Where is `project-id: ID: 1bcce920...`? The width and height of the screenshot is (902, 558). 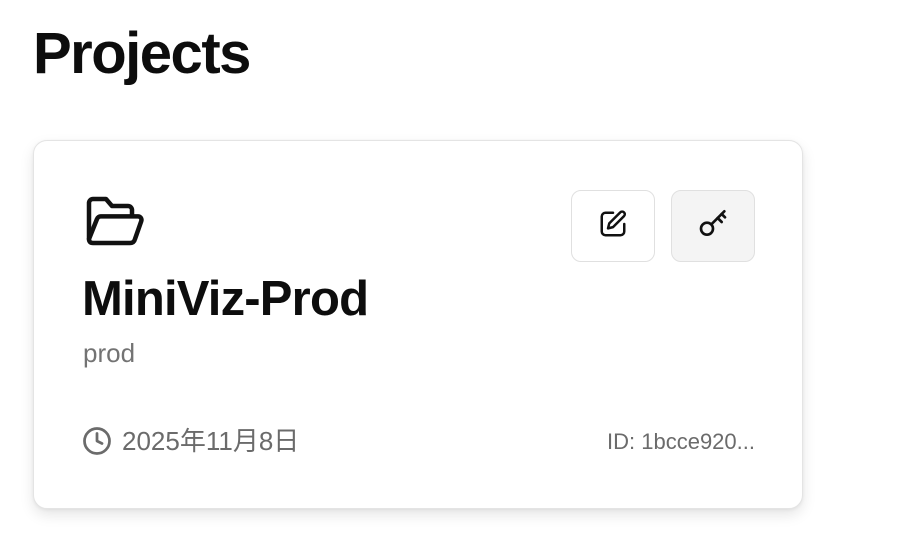 project-id: ID: 1bcce920... is located at coordinates (681, 441).